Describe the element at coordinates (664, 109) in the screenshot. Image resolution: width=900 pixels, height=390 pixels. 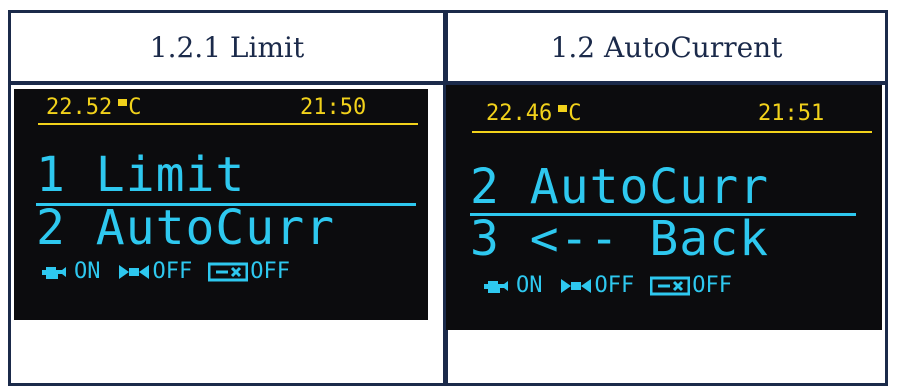
I see `status-bar: 22.46 C 21:51` at that location.